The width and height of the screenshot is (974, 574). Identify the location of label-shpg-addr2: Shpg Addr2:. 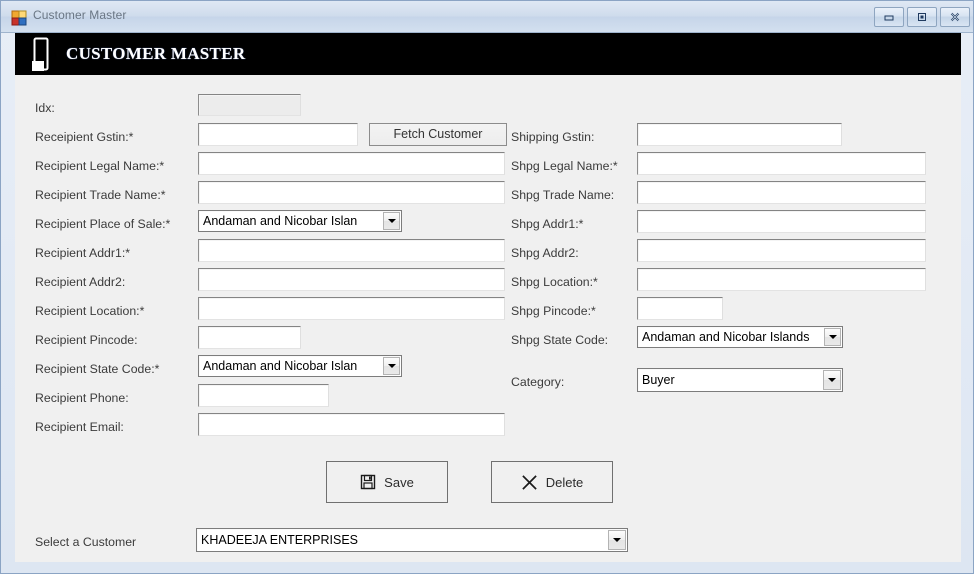
(545, 253).